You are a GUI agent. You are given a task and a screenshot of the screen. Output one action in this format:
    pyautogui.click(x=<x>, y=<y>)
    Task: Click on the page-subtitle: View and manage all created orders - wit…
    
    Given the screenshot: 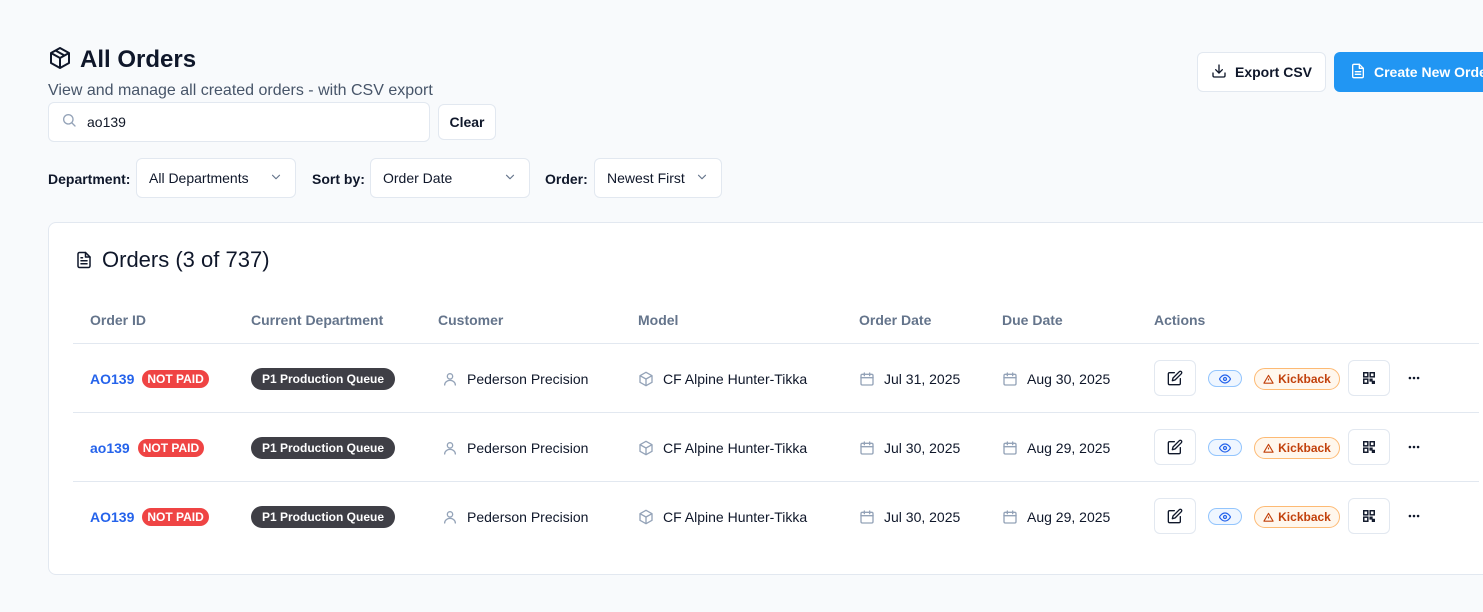 What is the action you would take?
    pyautogui.click(x=240, y=90)
    